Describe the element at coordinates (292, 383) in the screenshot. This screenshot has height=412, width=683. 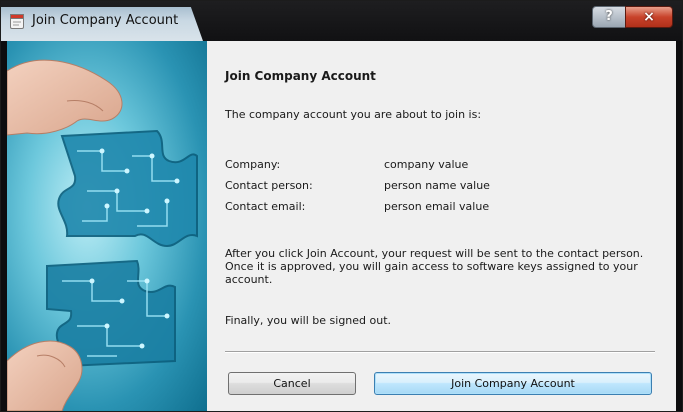
I see `cancel-button: Cancel` at that location.